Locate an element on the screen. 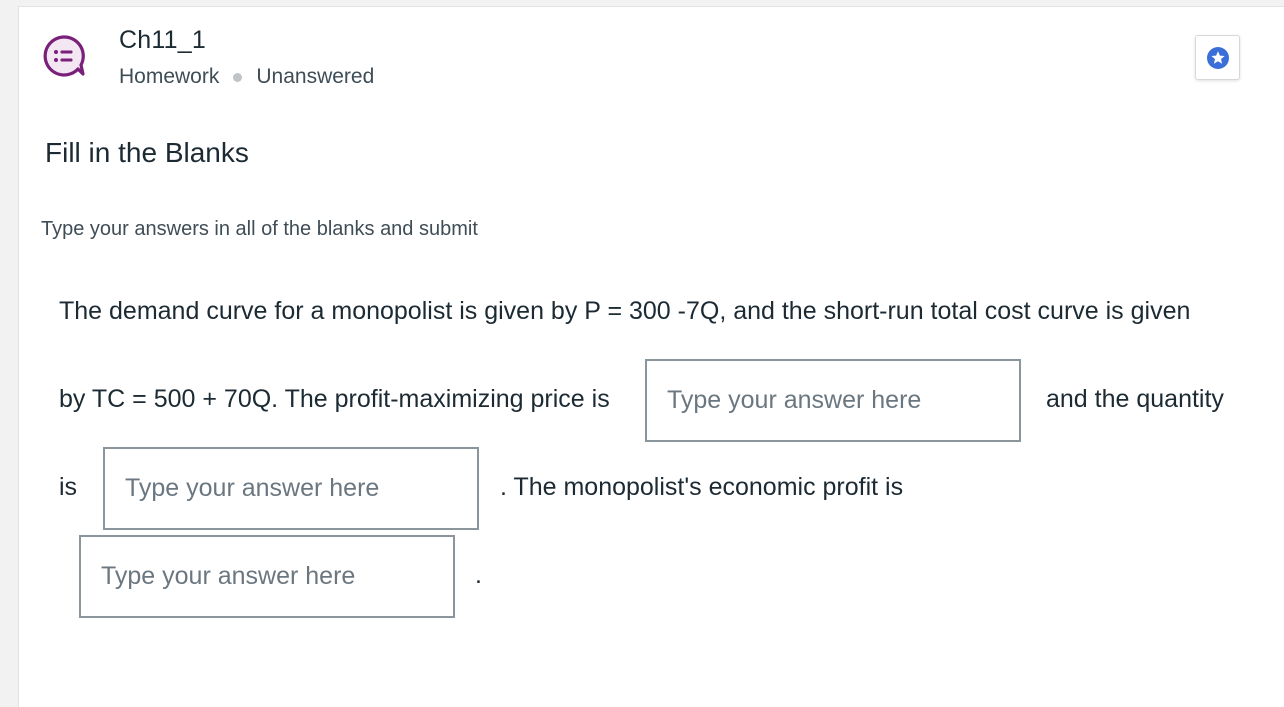  star-icon is located at coordinates (1217, 57).